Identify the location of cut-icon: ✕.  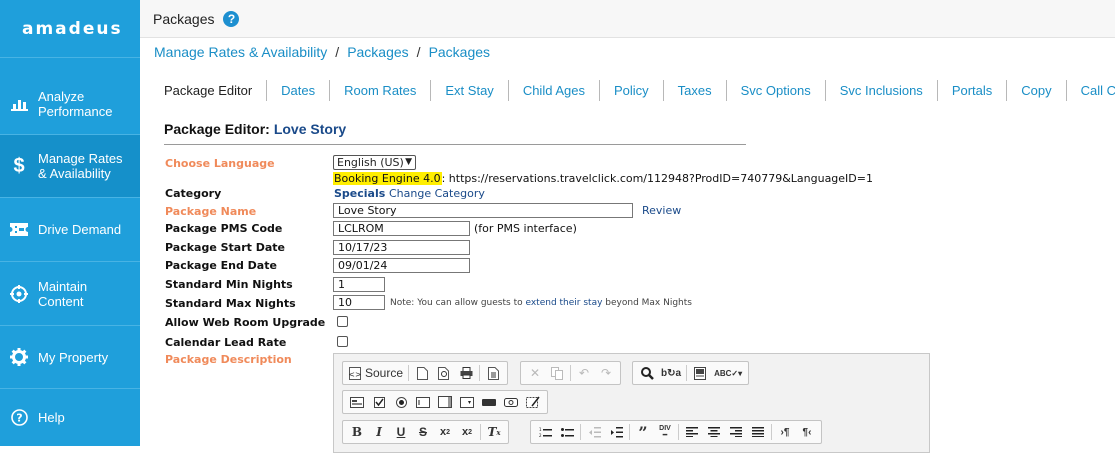
(535, 373).